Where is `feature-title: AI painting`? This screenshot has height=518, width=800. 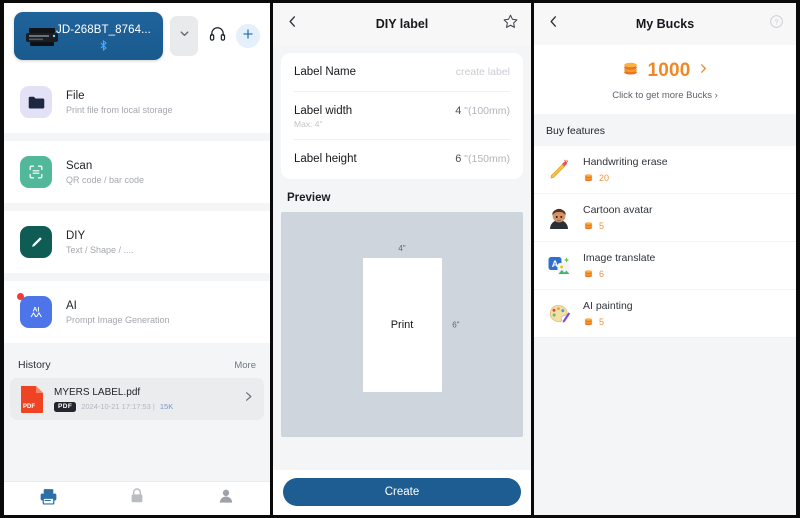 feature-title: AI painting is located at coordinates (608, 306).